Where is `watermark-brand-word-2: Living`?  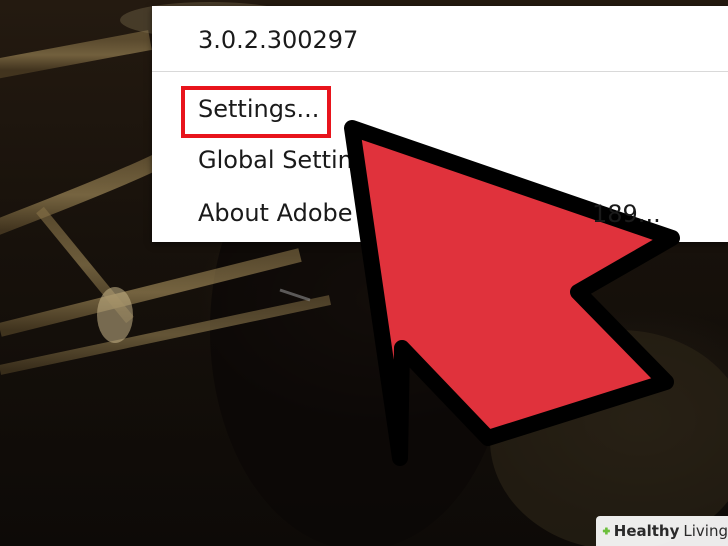
watermark-brand-word-2: Living is located at coordinates (705, 531).